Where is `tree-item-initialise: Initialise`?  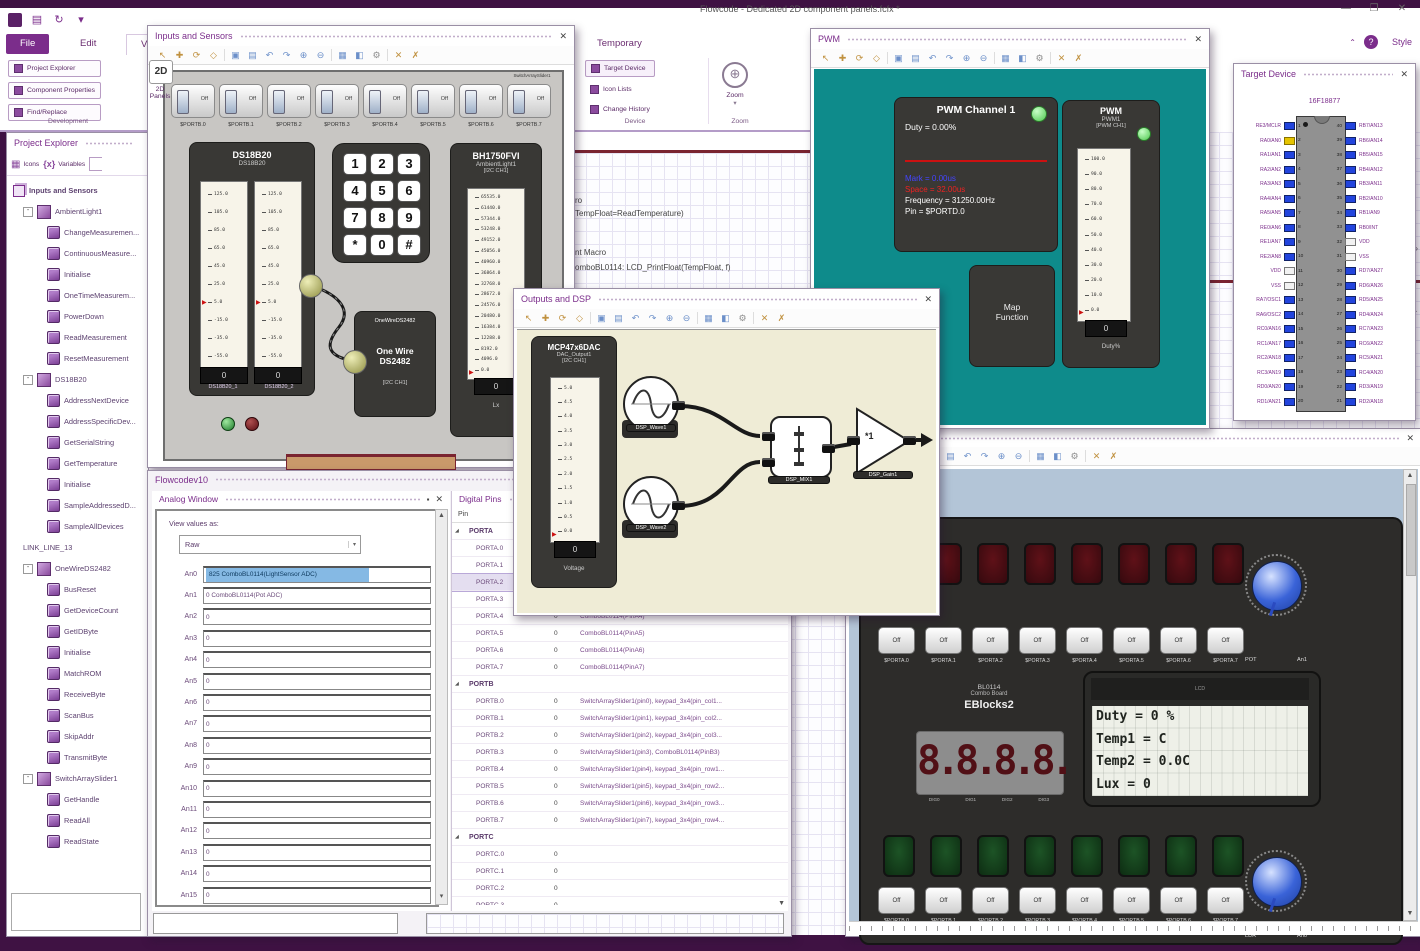 tree-item-initialise: Initialise is located at coordinates (77, 484).